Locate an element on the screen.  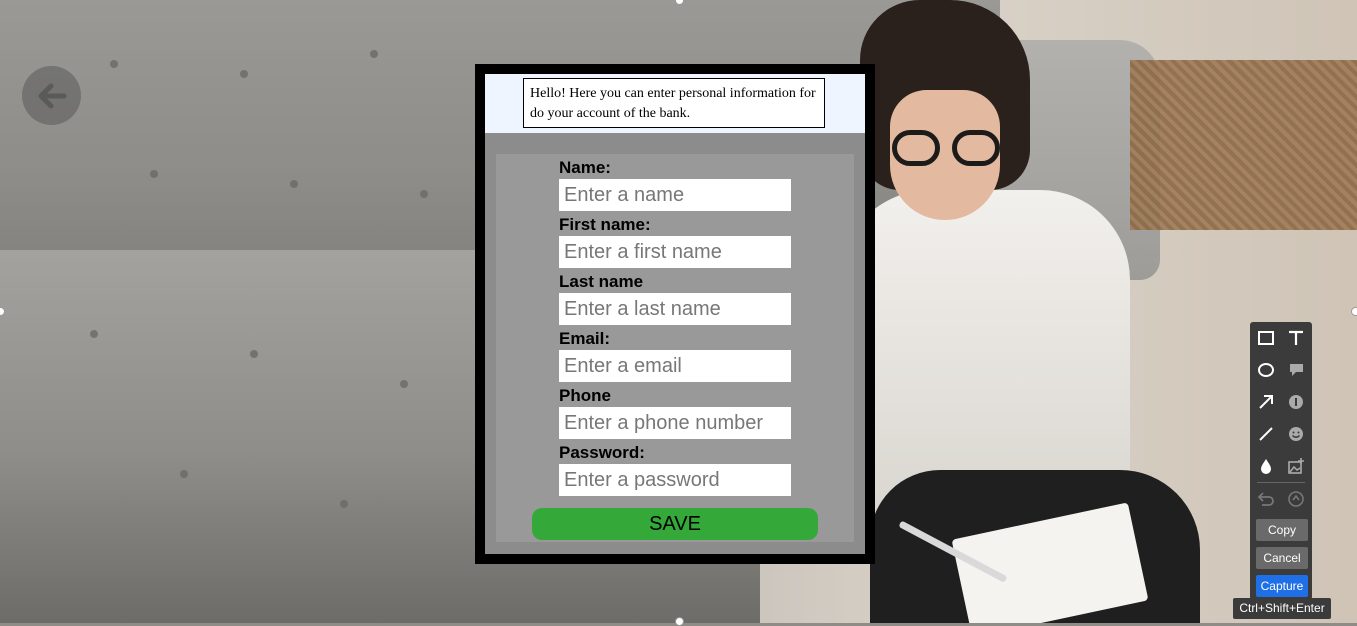
email-input is located at coordinates (675, 366).